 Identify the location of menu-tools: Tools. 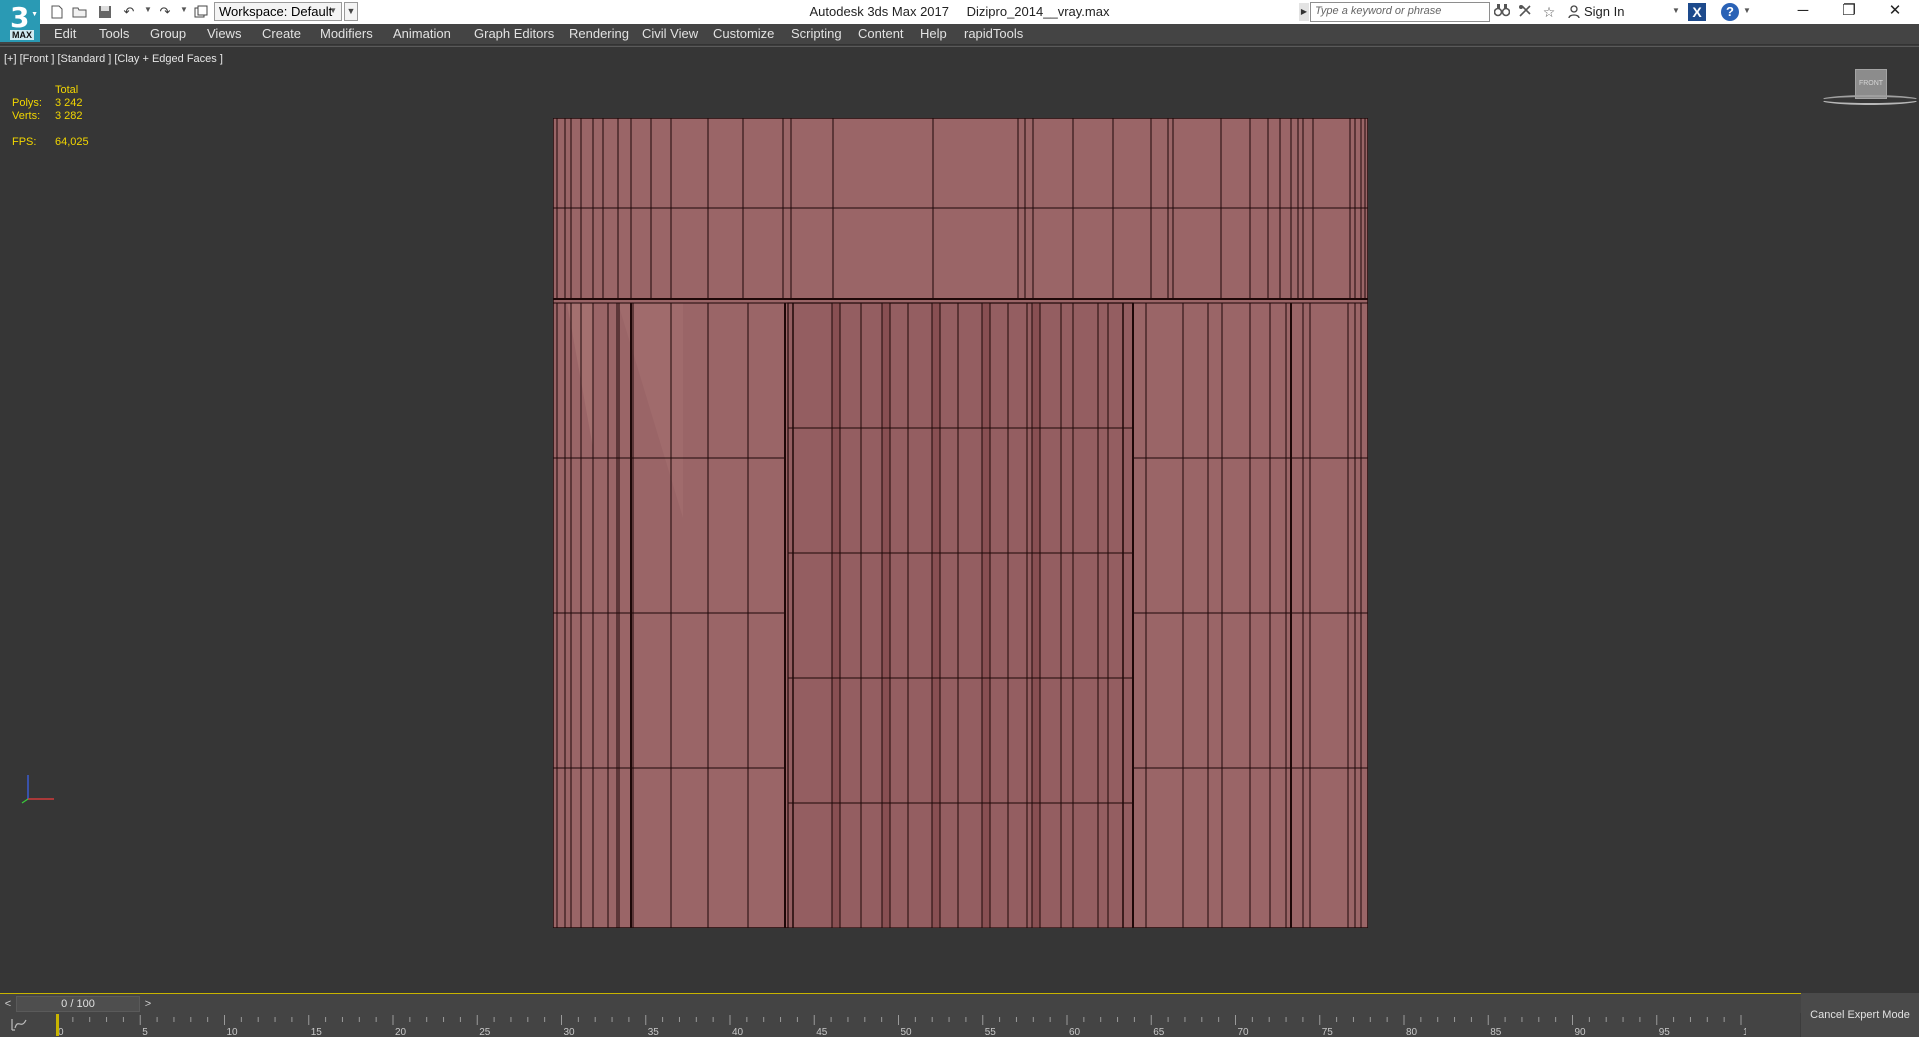
(114, 33).